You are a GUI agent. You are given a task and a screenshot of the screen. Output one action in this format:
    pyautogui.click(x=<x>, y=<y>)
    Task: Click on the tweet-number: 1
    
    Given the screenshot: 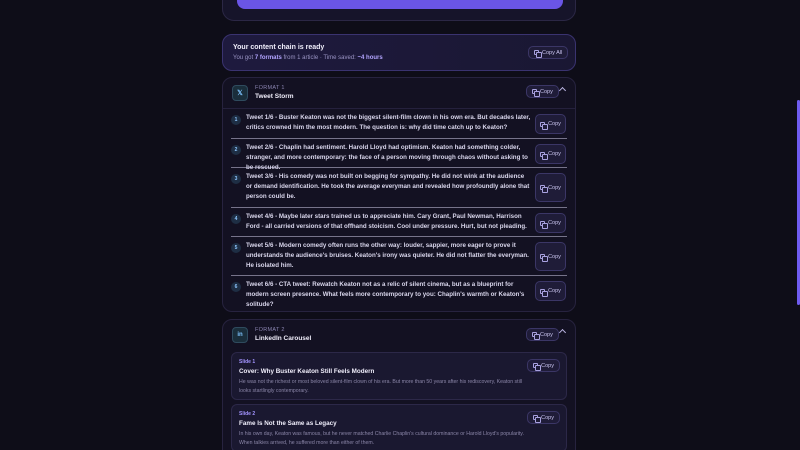 What is the action you would take?
    pyautogui.click(x=236, y=120)
    